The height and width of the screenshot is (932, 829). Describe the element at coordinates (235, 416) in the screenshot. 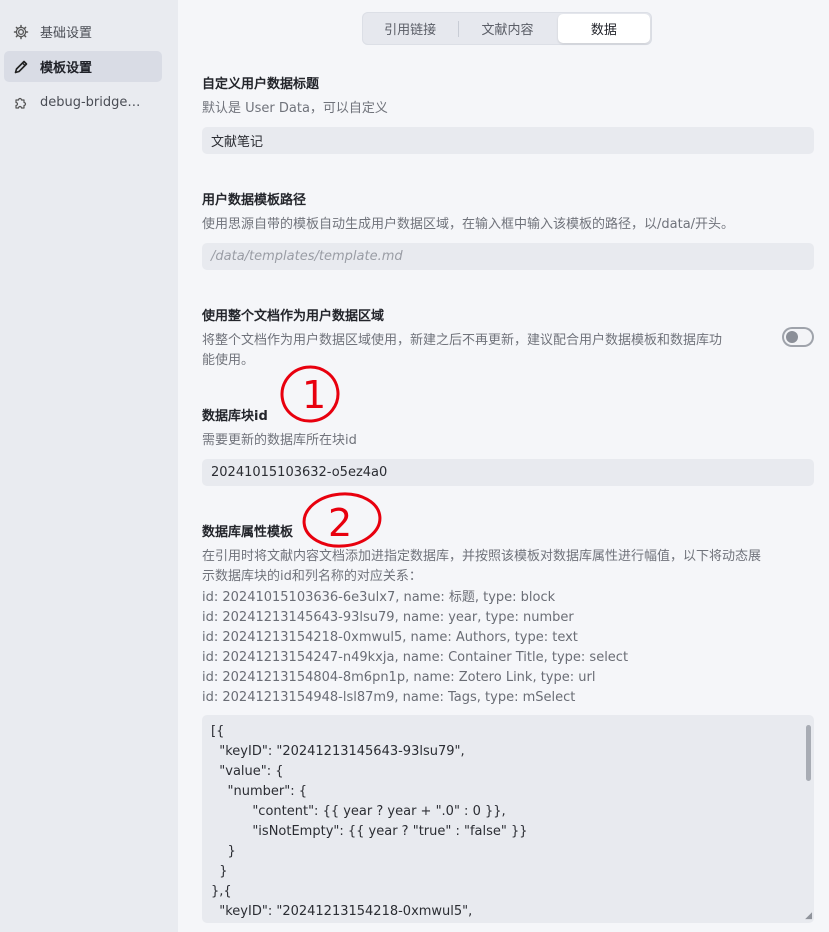

I see `db-block-heading: 数据库块id` at that location.